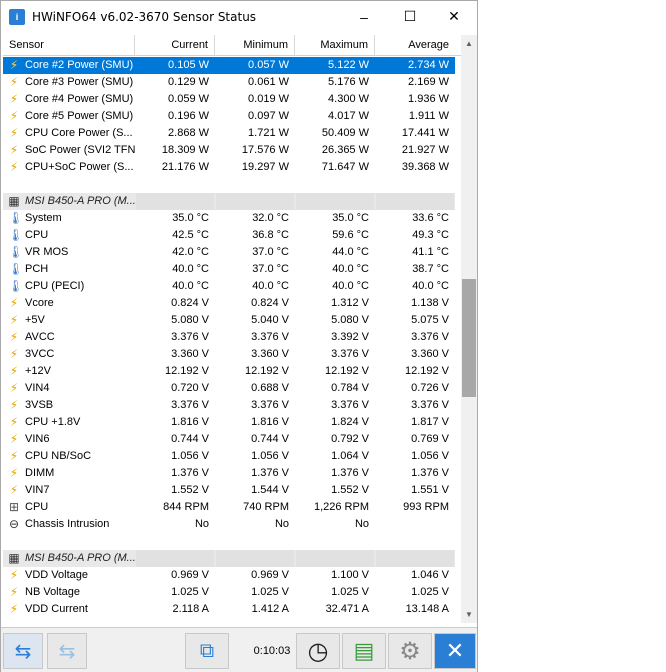 This screenshot has width=666, height=672. What do you see at coordinates (207, 651) in the screenshot?
I see `network-icon: ⧉` at bounding box center [207, 651].